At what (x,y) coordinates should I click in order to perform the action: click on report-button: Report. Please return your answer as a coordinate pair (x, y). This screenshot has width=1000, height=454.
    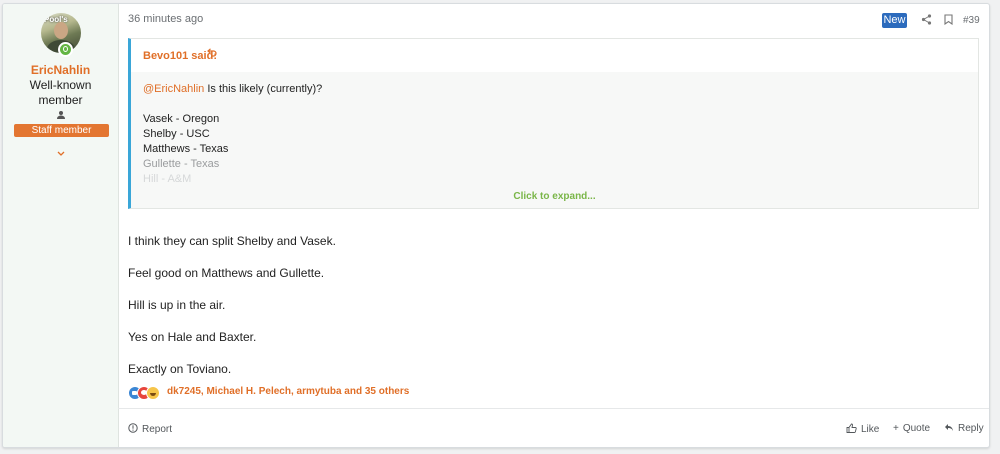
    Looking at the image, I should click on (150, 429).